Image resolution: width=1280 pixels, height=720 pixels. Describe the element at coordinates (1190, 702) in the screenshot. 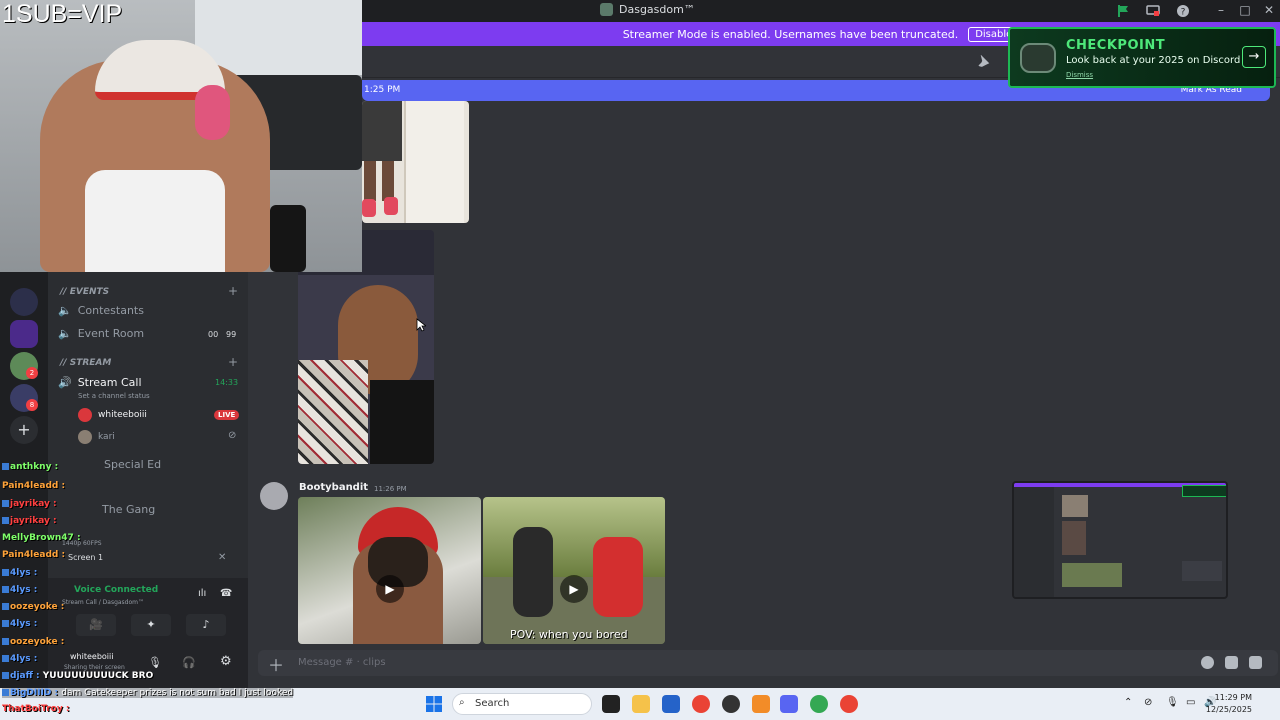

I see `display-icon: ▭` at that location.